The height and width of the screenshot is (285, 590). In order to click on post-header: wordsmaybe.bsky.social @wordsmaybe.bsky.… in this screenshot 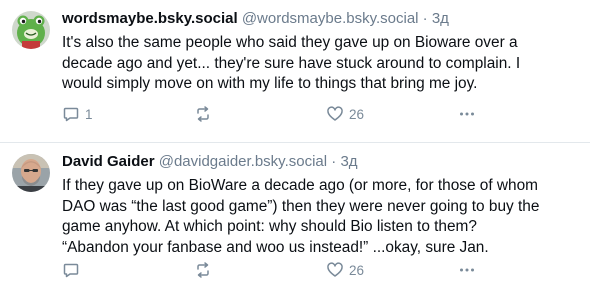, I will do `click(321, 19)`.